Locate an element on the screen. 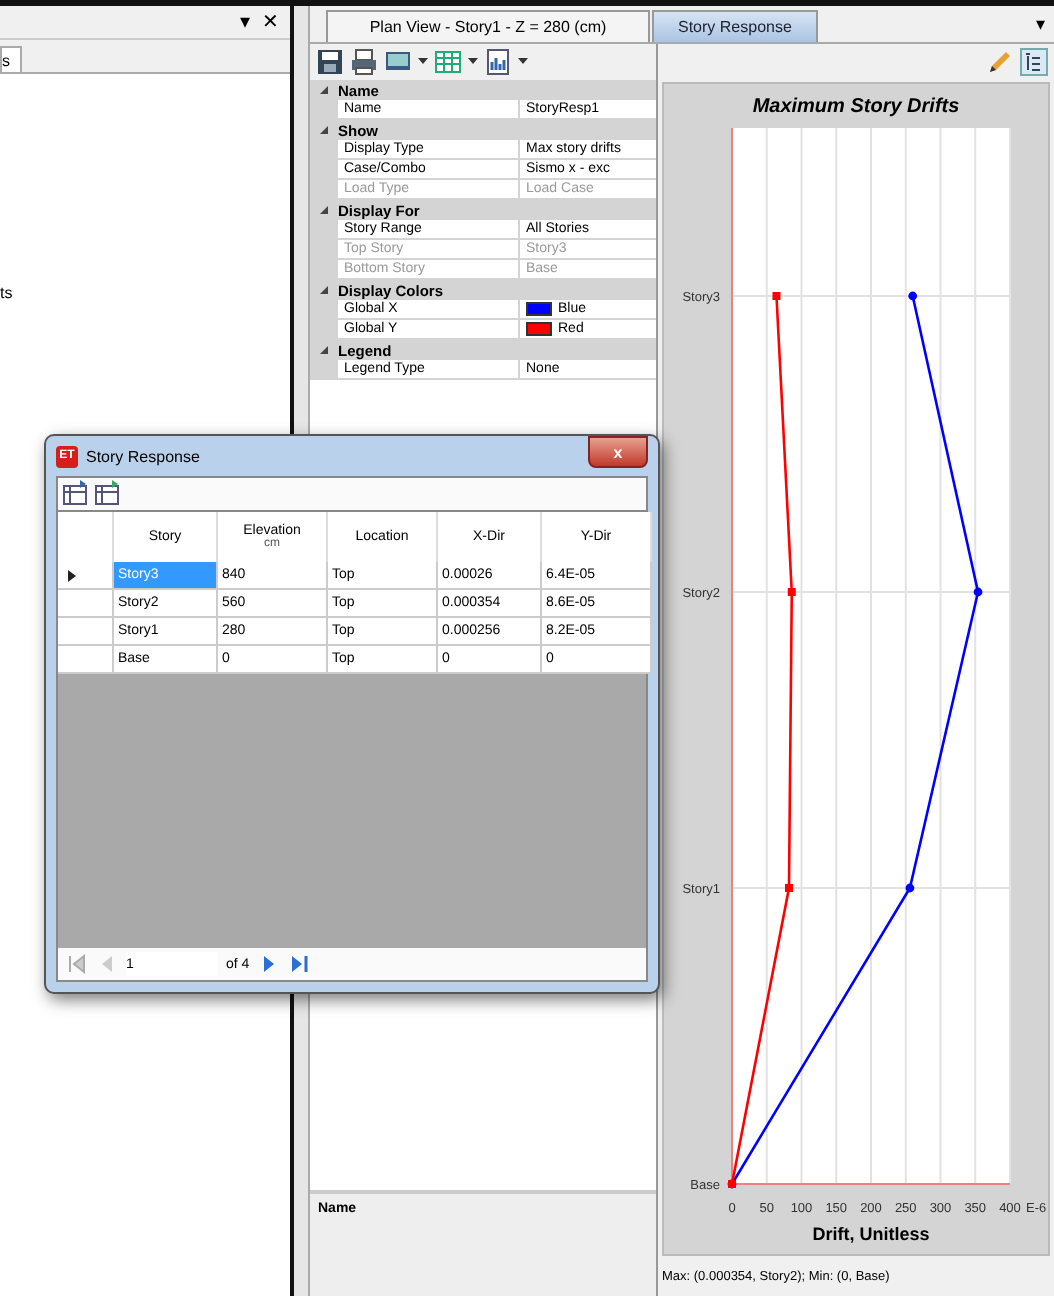 The image size is (1054, 1296). chart-title: Maximum Story Drifts is located at coordinates (856, 107).